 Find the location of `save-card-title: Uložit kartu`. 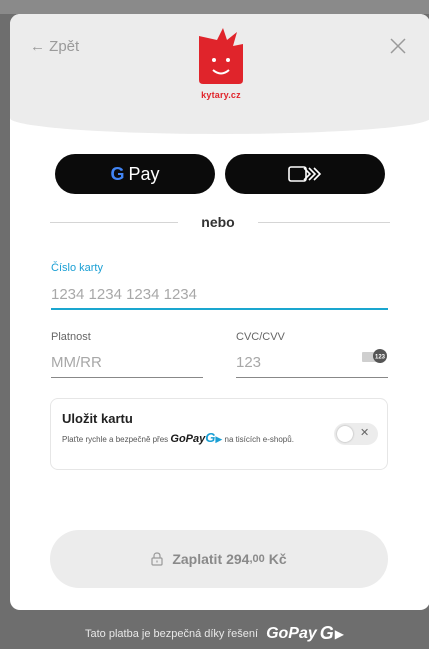

save-card-title: Uložit kartu is located at coordinates (97, 418).